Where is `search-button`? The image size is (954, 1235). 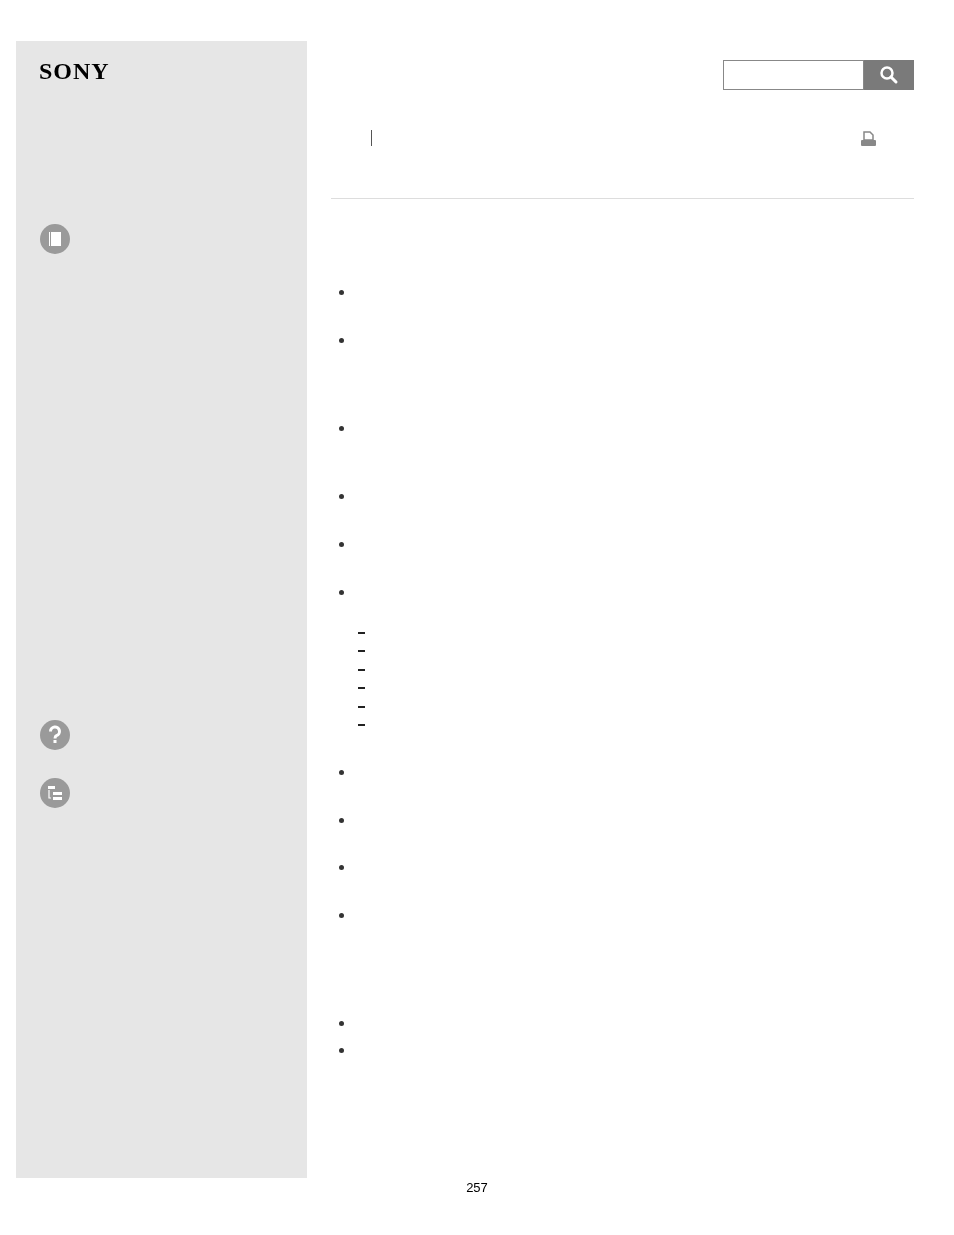
search-button is located at coordinates (889, 75).